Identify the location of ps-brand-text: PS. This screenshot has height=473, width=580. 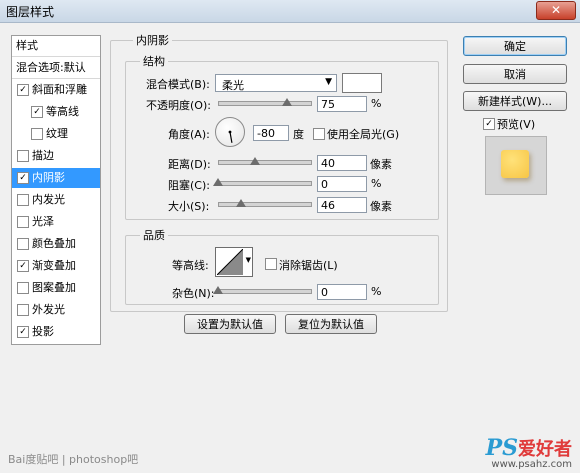
(501, 448).